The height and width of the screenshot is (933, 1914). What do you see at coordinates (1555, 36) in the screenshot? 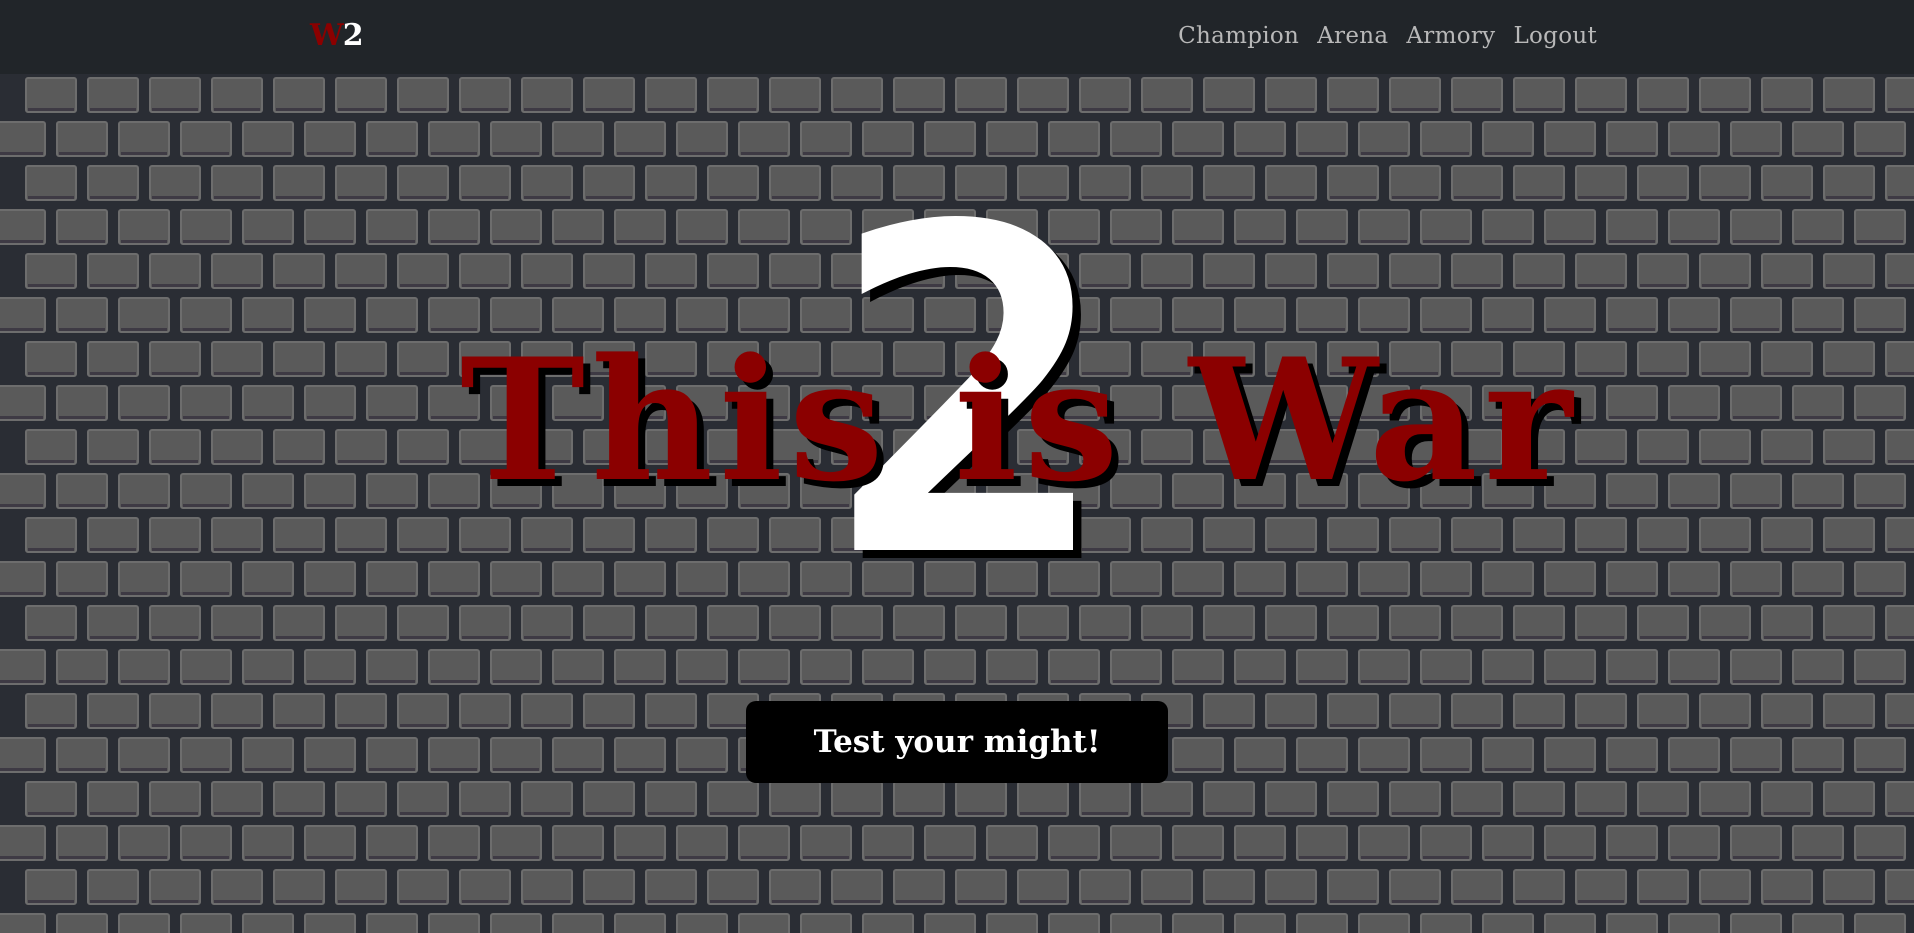
I see `nav-link-logout: Logout` at bounding box center [1555, 36].